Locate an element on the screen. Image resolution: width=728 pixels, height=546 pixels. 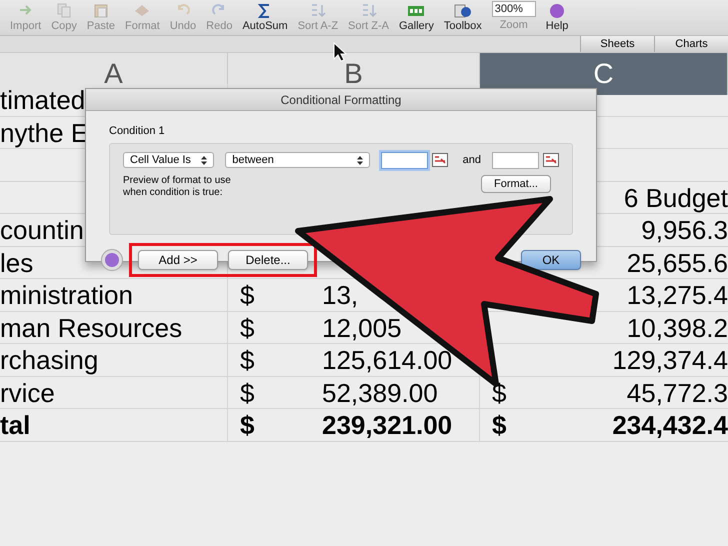
table-cell: man Resources is located at coordinates (91, 327).